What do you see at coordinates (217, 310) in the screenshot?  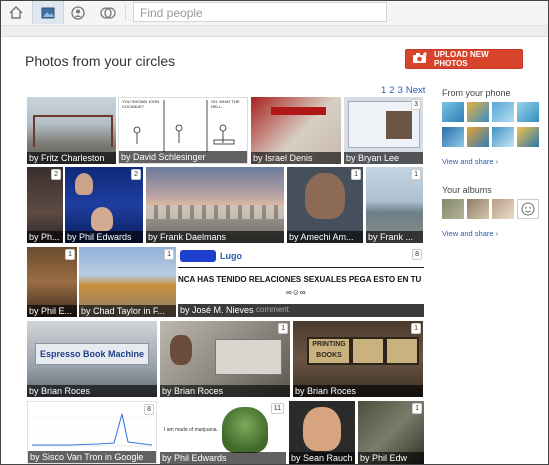 I see `photo-caption: by José M. Nieves` at bounding box center [217, 310].